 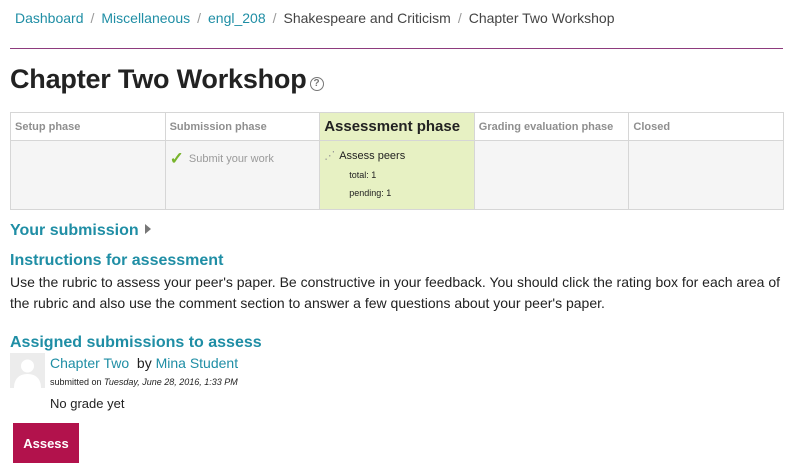 I want to click on avatar, so click(x=27, y=370).